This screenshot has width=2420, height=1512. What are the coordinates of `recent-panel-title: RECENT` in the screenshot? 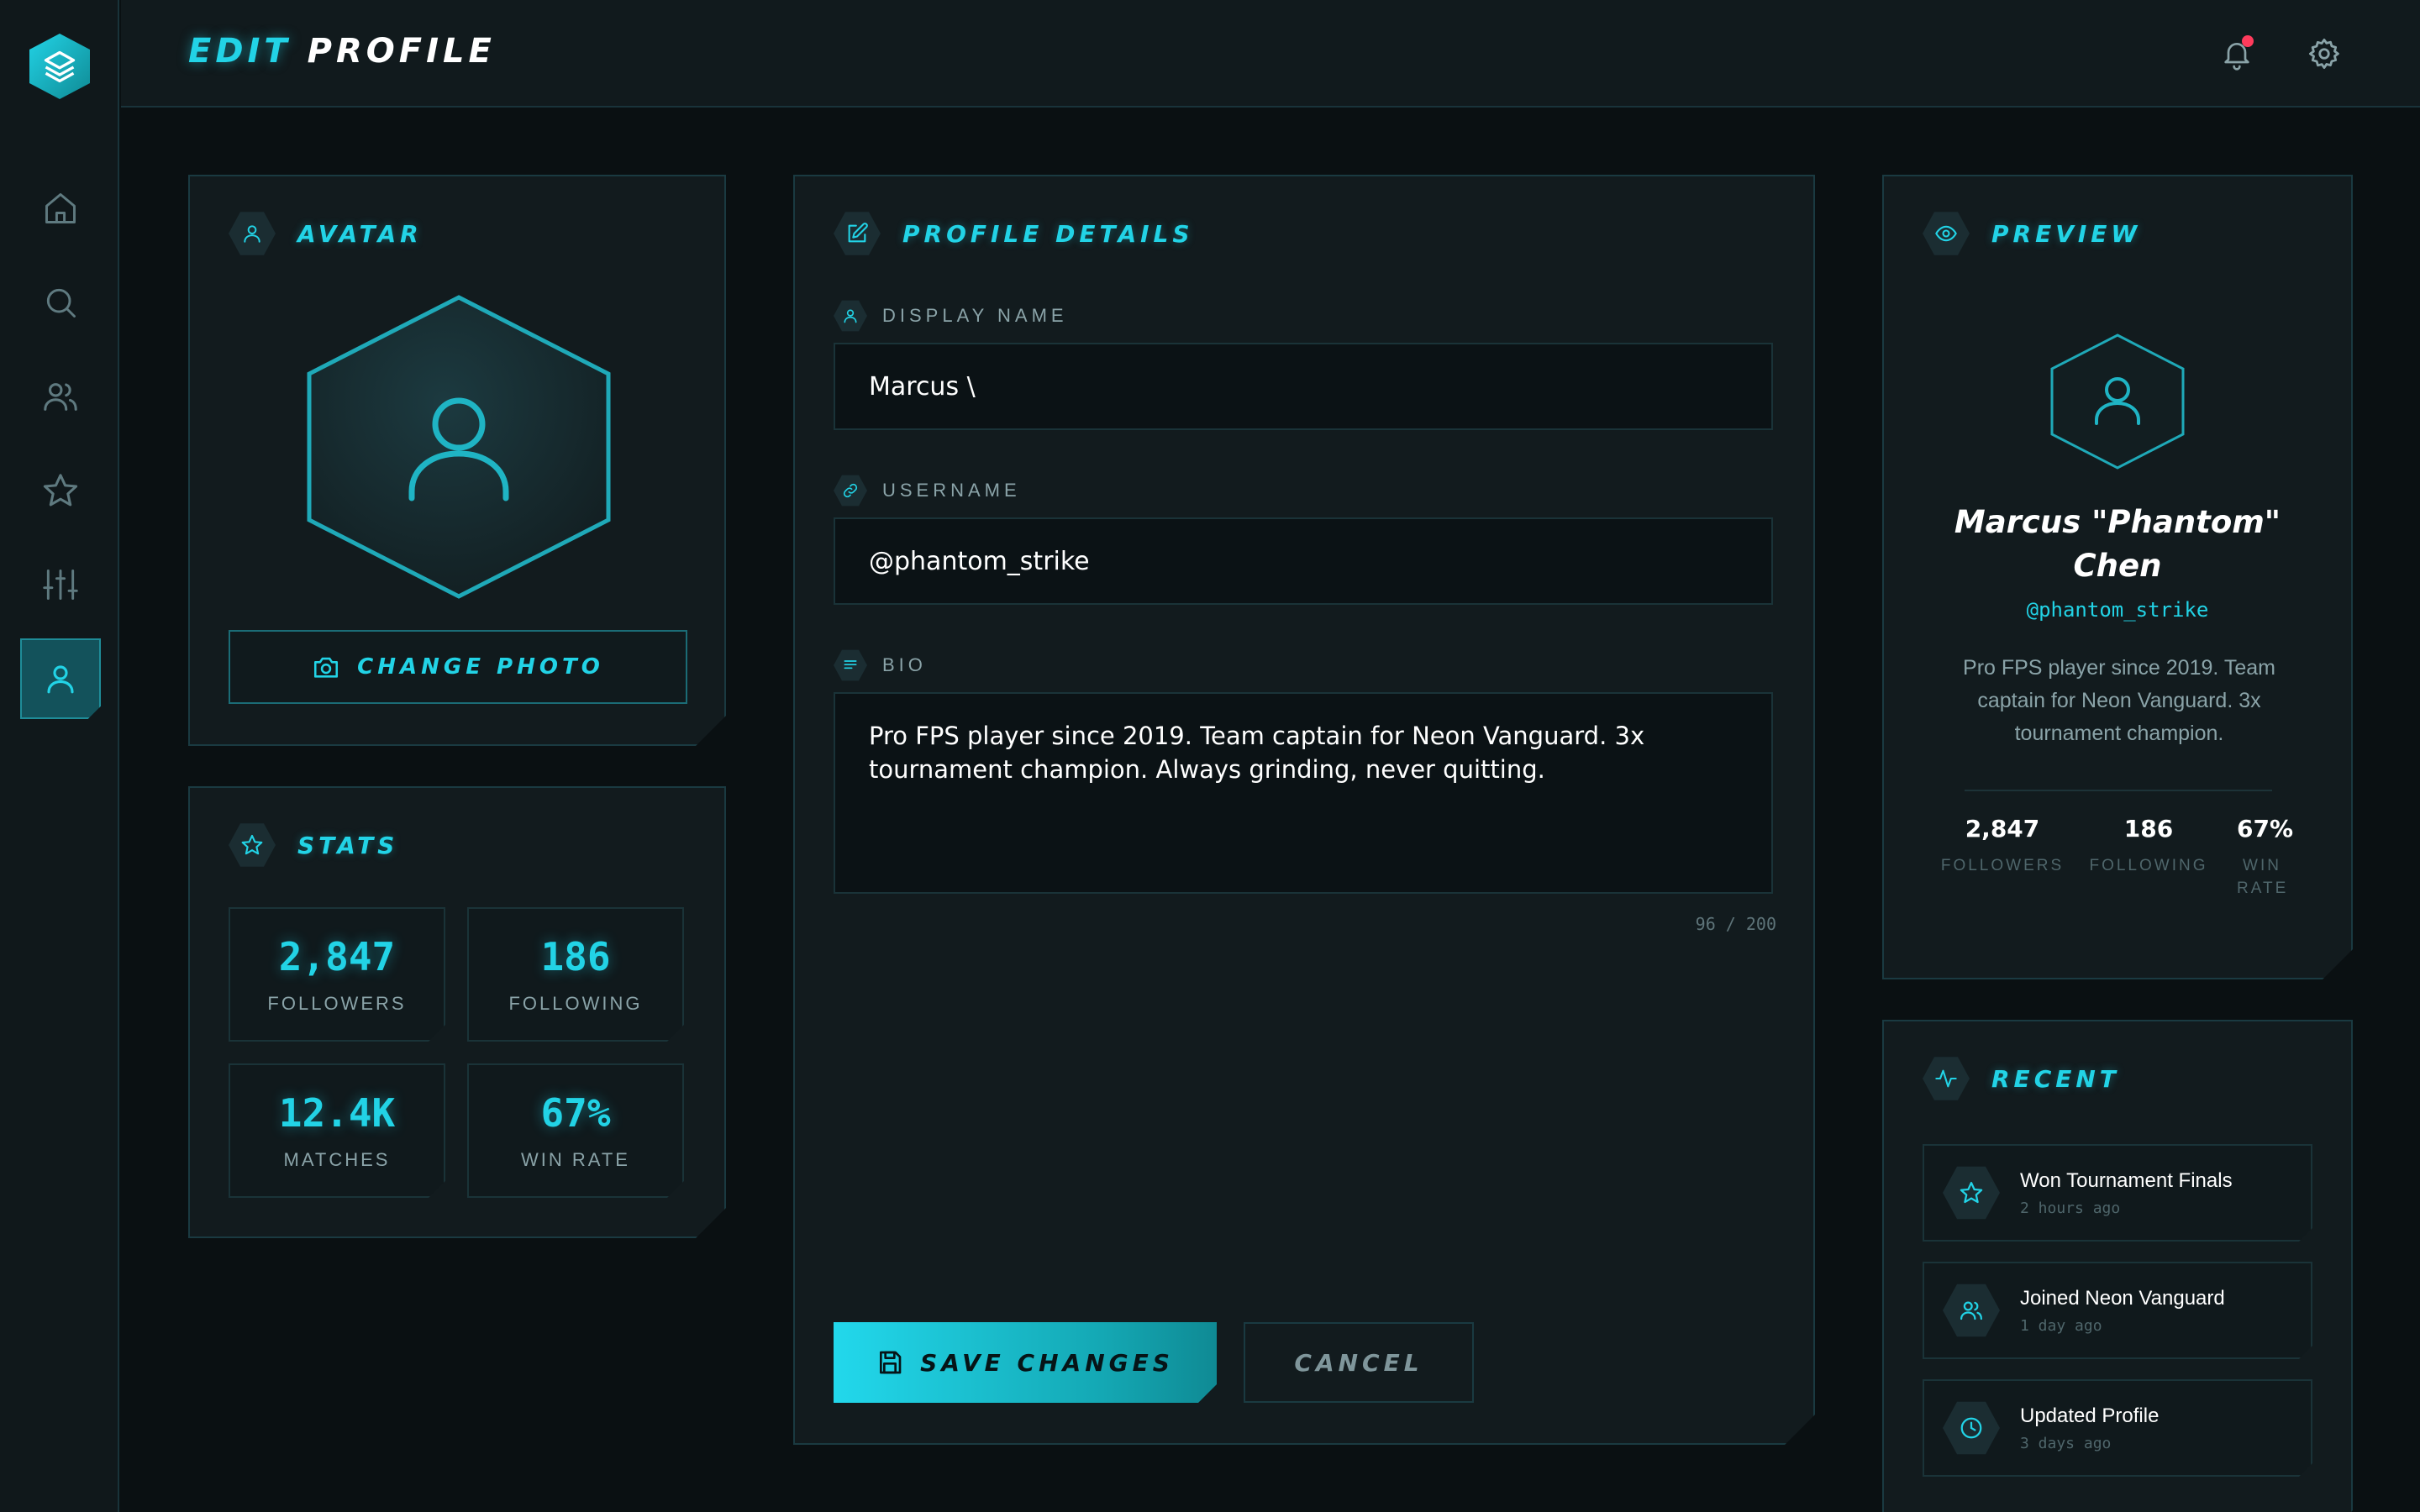 It's located at (2055, 1078).